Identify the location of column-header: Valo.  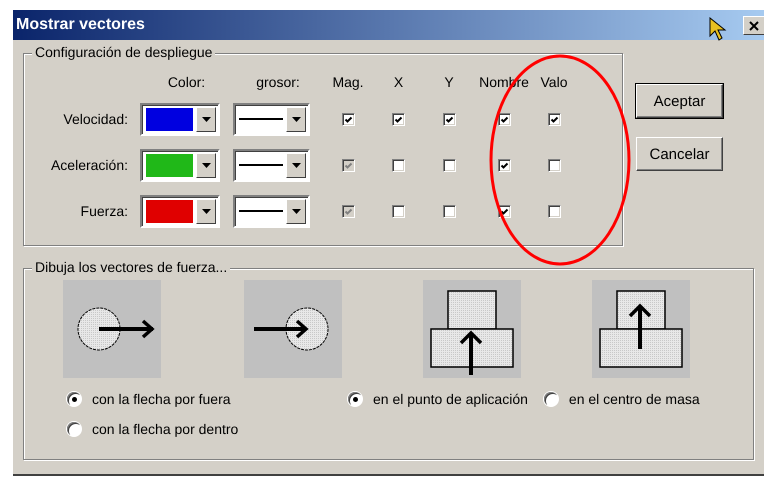
(554, 82).